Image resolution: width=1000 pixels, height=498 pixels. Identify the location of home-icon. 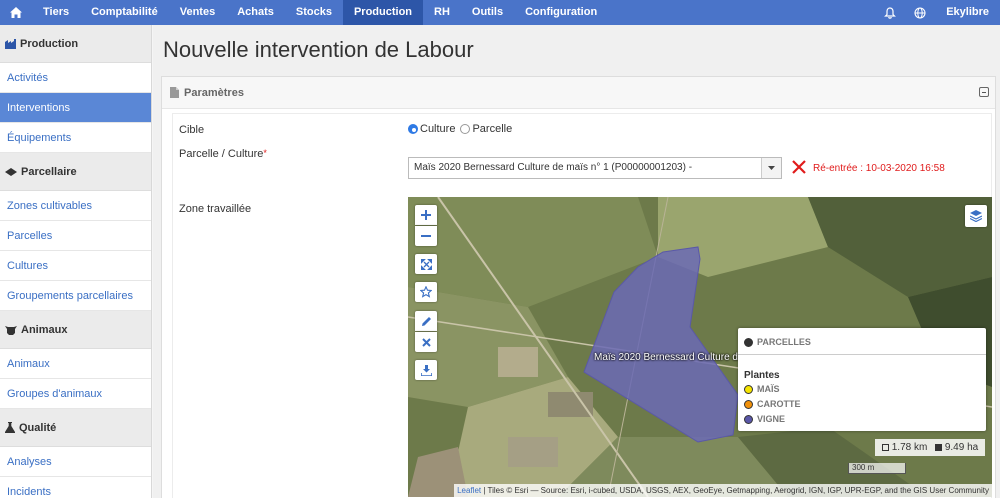
(16, 12).